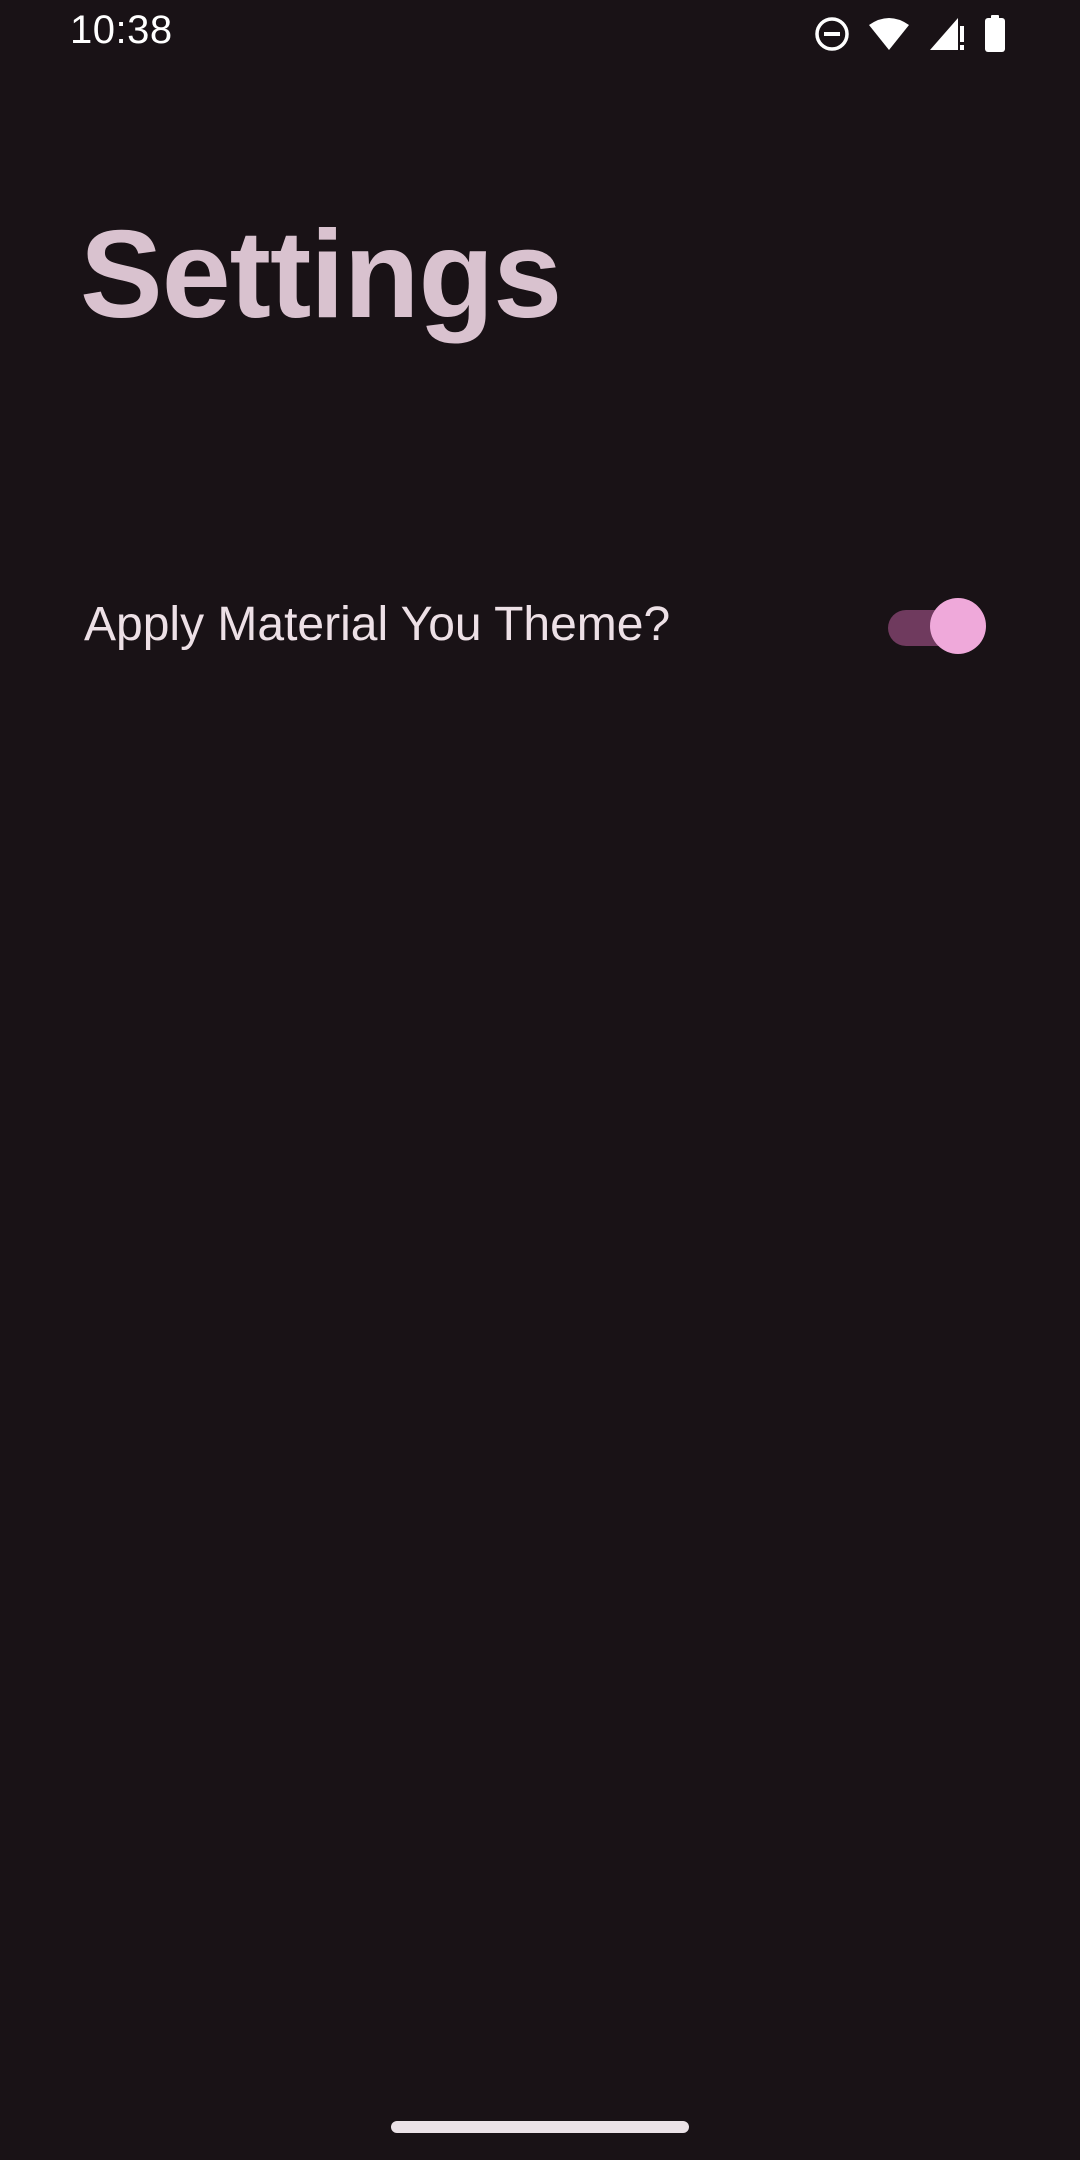 The width and height of the screenshot is (1080, 2160). I want to click on switch-thumb, so click(958, 626).